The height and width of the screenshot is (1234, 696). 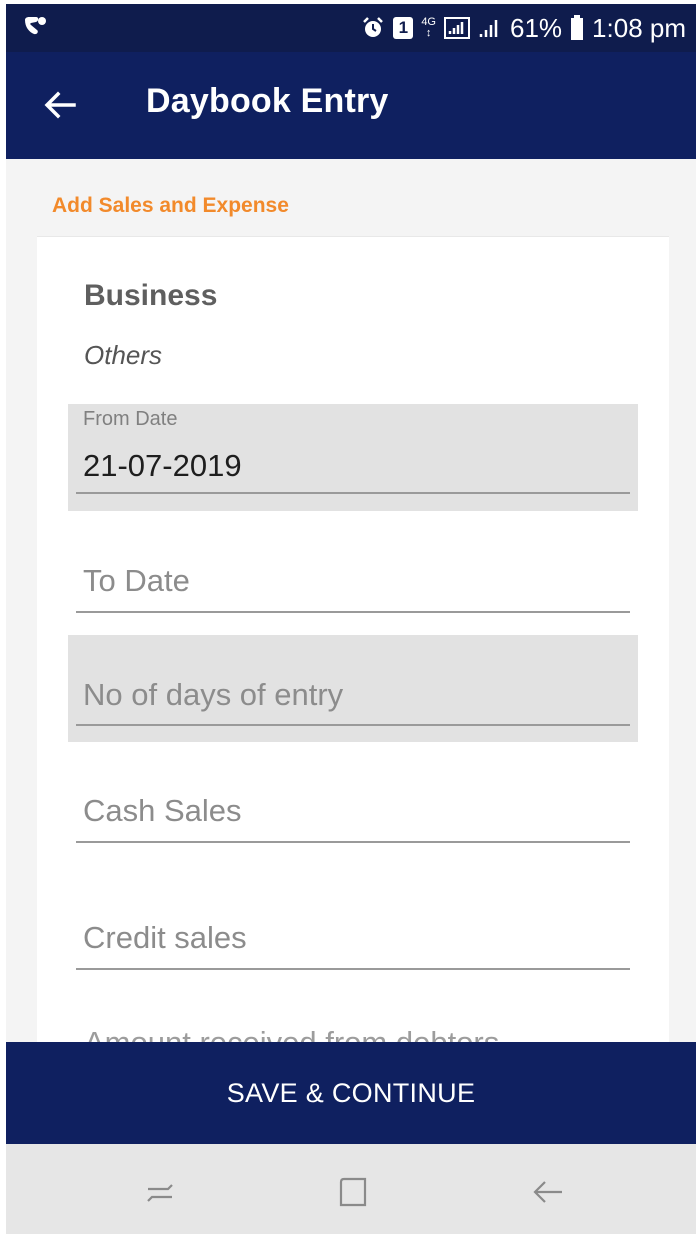 What do you see at coordinates (35, 26) in the screenshot?
I see `app-notification-icon` at bounding box center [35, 26].